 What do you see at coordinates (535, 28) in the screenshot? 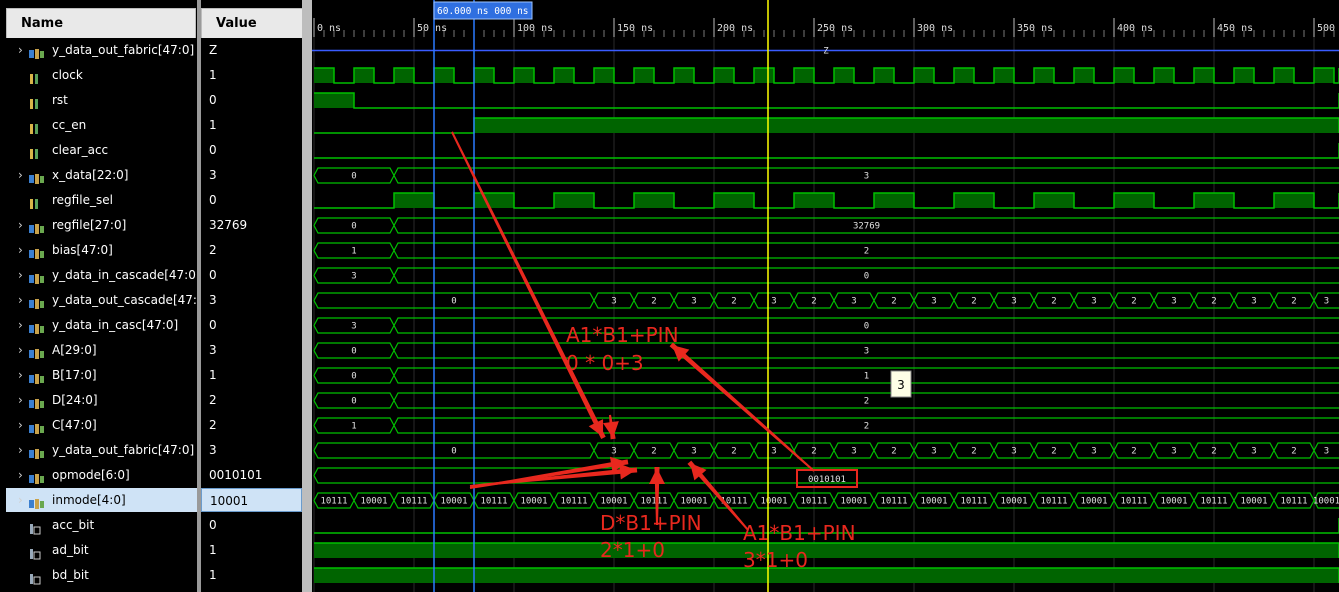
I see `tick-label: 100 ns` at bounding box center [535, 28].